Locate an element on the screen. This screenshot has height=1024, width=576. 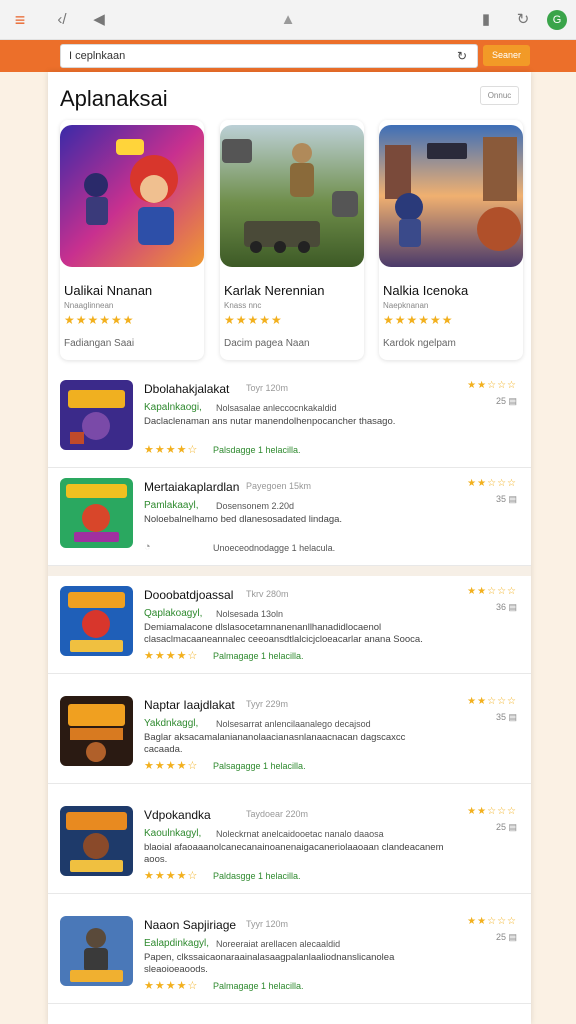
status-icon: ◔ is located at coordinates (148, 547).